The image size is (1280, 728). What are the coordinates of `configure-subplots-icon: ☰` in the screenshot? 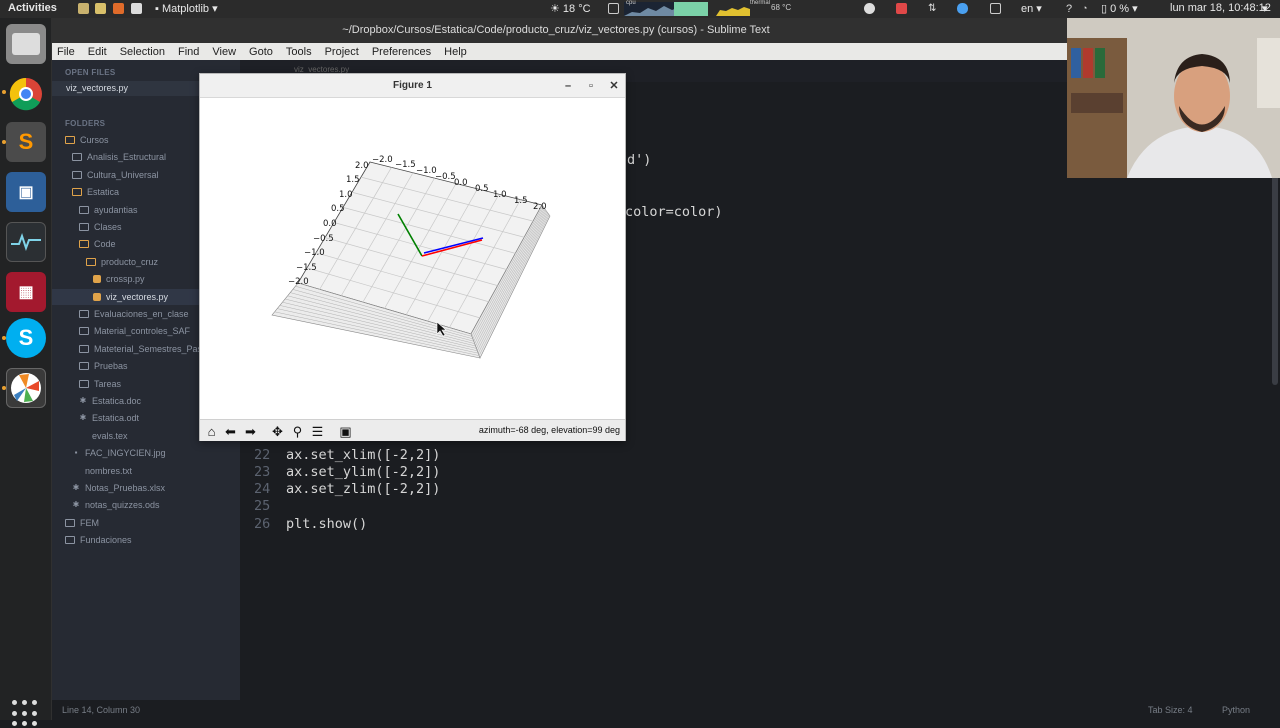 It's located at (317, 431).